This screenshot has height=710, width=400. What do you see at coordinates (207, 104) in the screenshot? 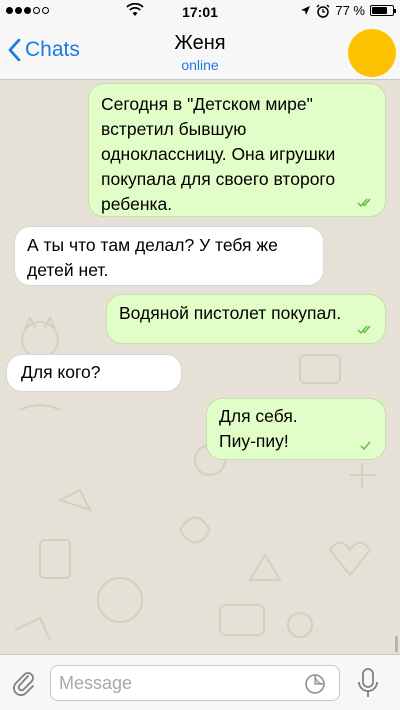
I see `message-line: Сегодня в "Детском мире"` at bounding box center [207, 104].